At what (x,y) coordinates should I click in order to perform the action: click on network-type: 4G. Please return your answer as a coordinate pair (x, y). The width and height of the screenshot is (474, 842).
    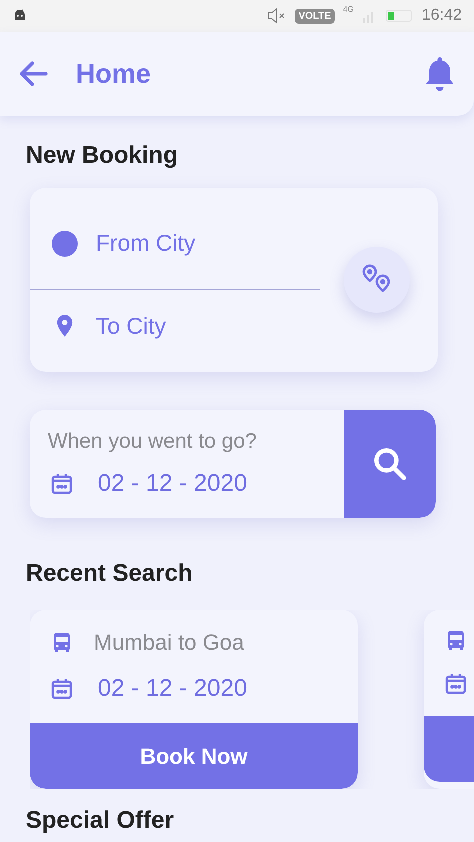
    Looking at the image, I should click on (348, 10).